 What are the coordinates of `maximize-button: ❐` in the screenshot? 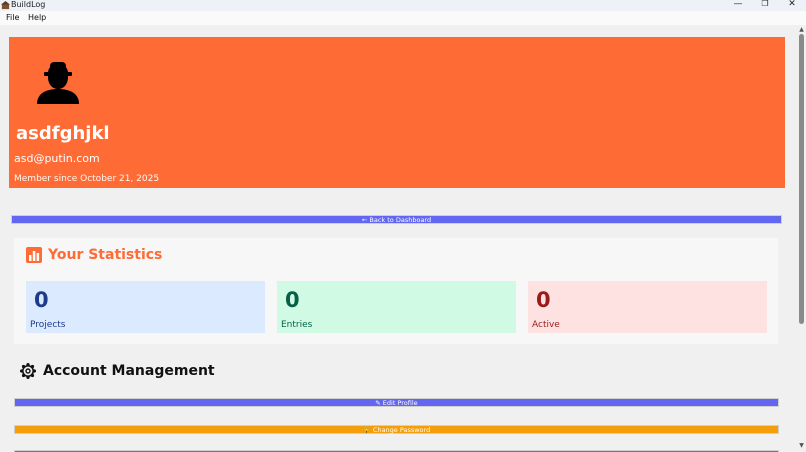 It's located at (765, 5).